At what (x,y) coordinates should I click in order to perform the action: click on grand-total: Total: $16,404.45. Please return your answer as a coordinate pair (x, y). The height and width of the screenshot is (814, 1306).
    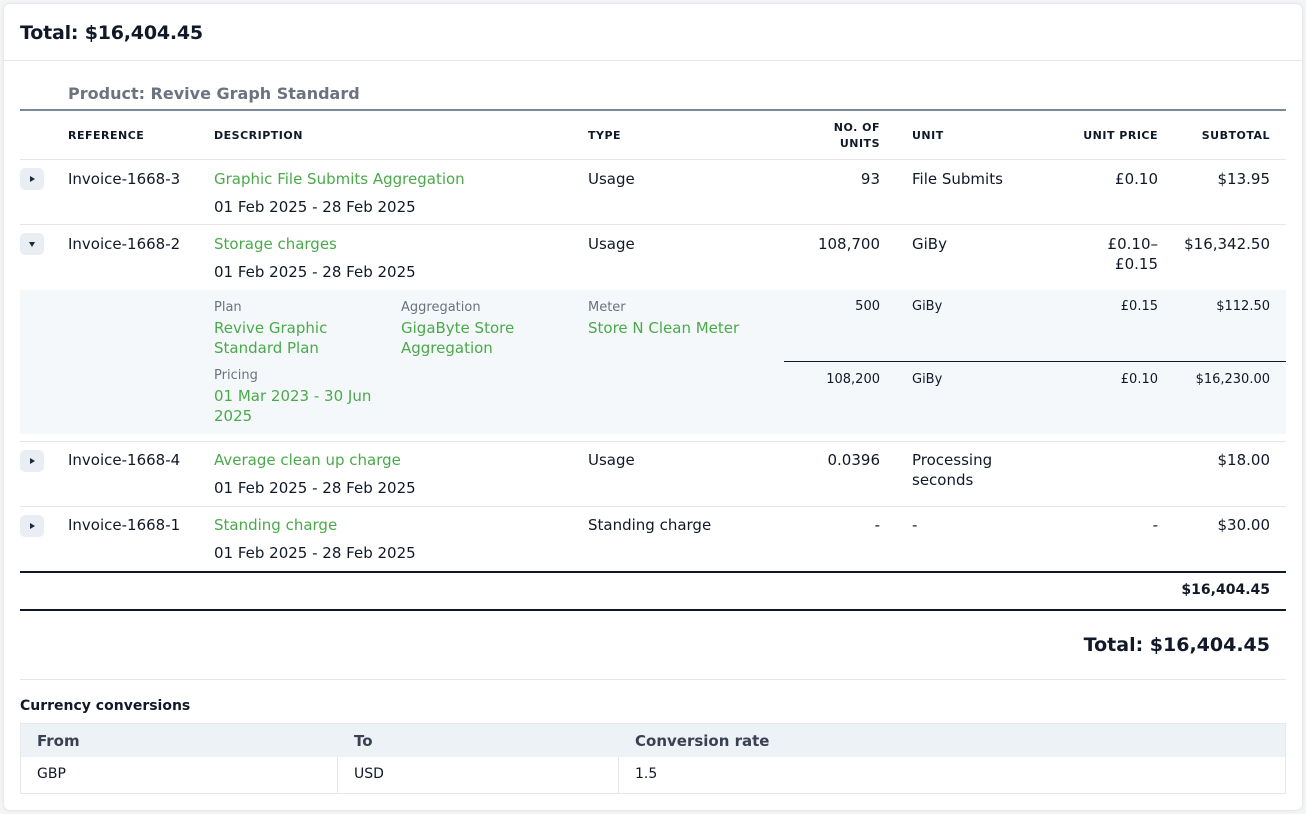
    Looking at the image, I should click on (1176, 645).